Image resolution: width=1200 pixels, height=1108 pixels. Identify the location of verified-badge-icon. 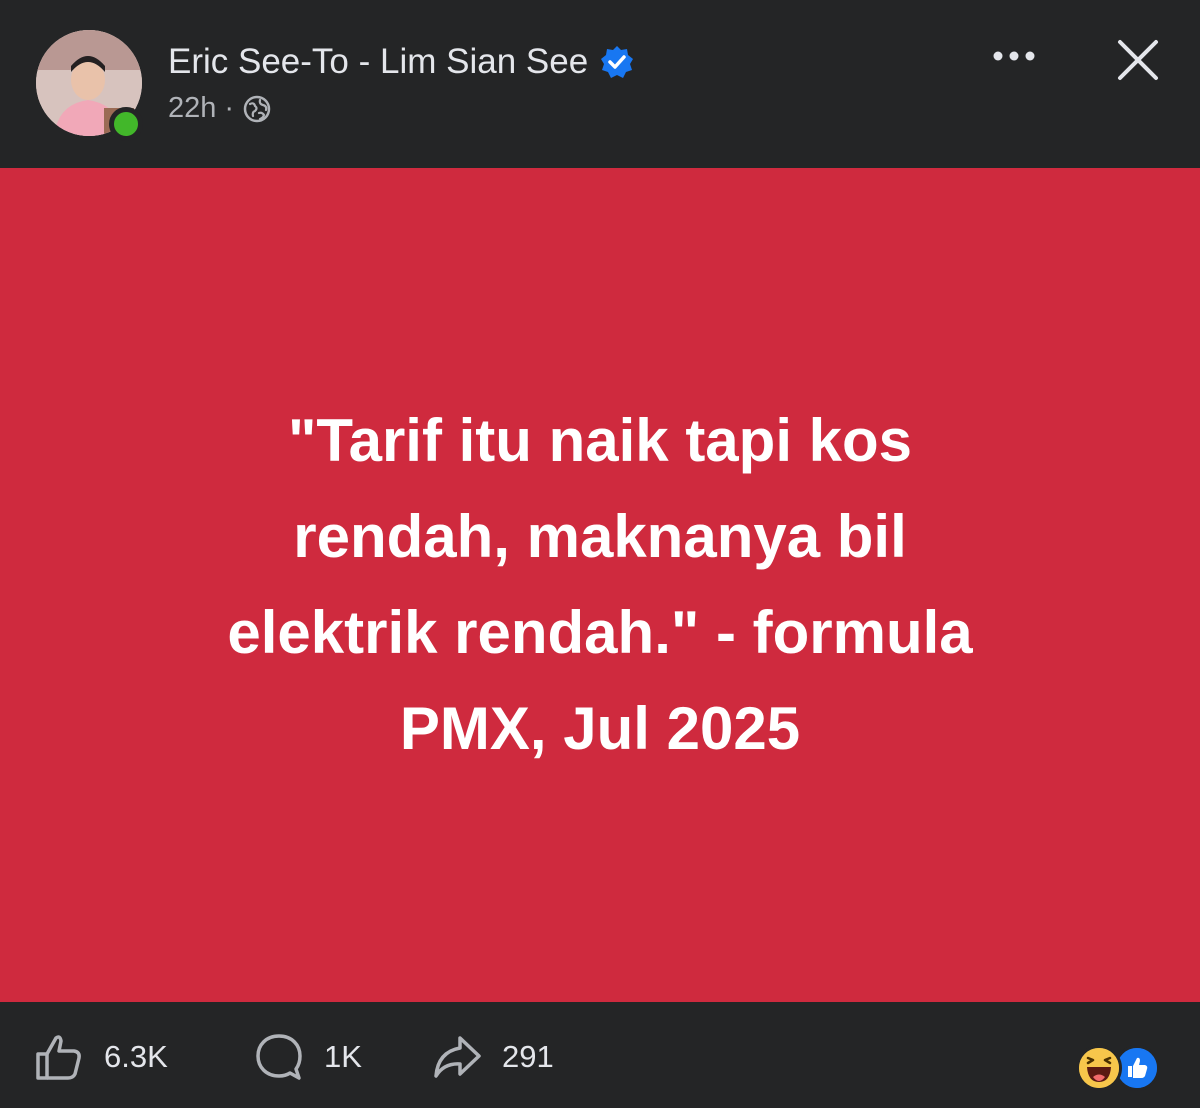
(617, 62).